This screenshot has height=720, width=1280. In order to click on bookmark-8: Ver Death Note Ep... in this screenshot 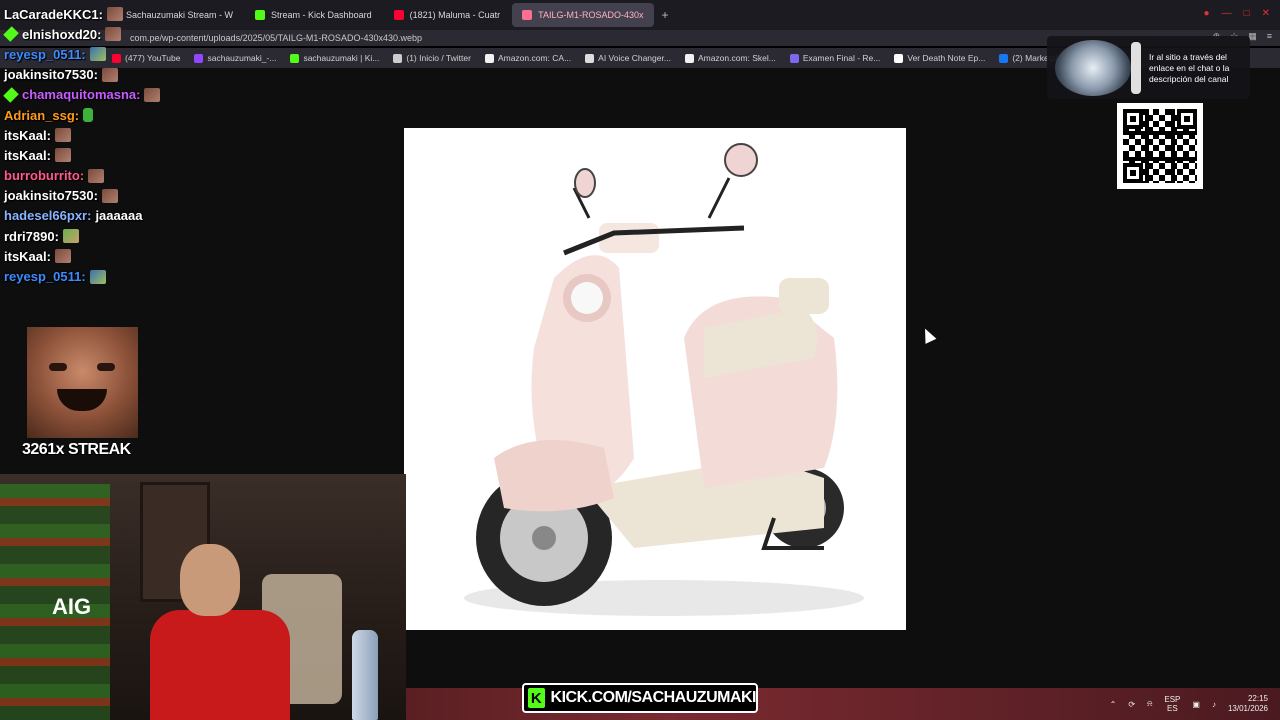, I will do `click(939, 58)`.